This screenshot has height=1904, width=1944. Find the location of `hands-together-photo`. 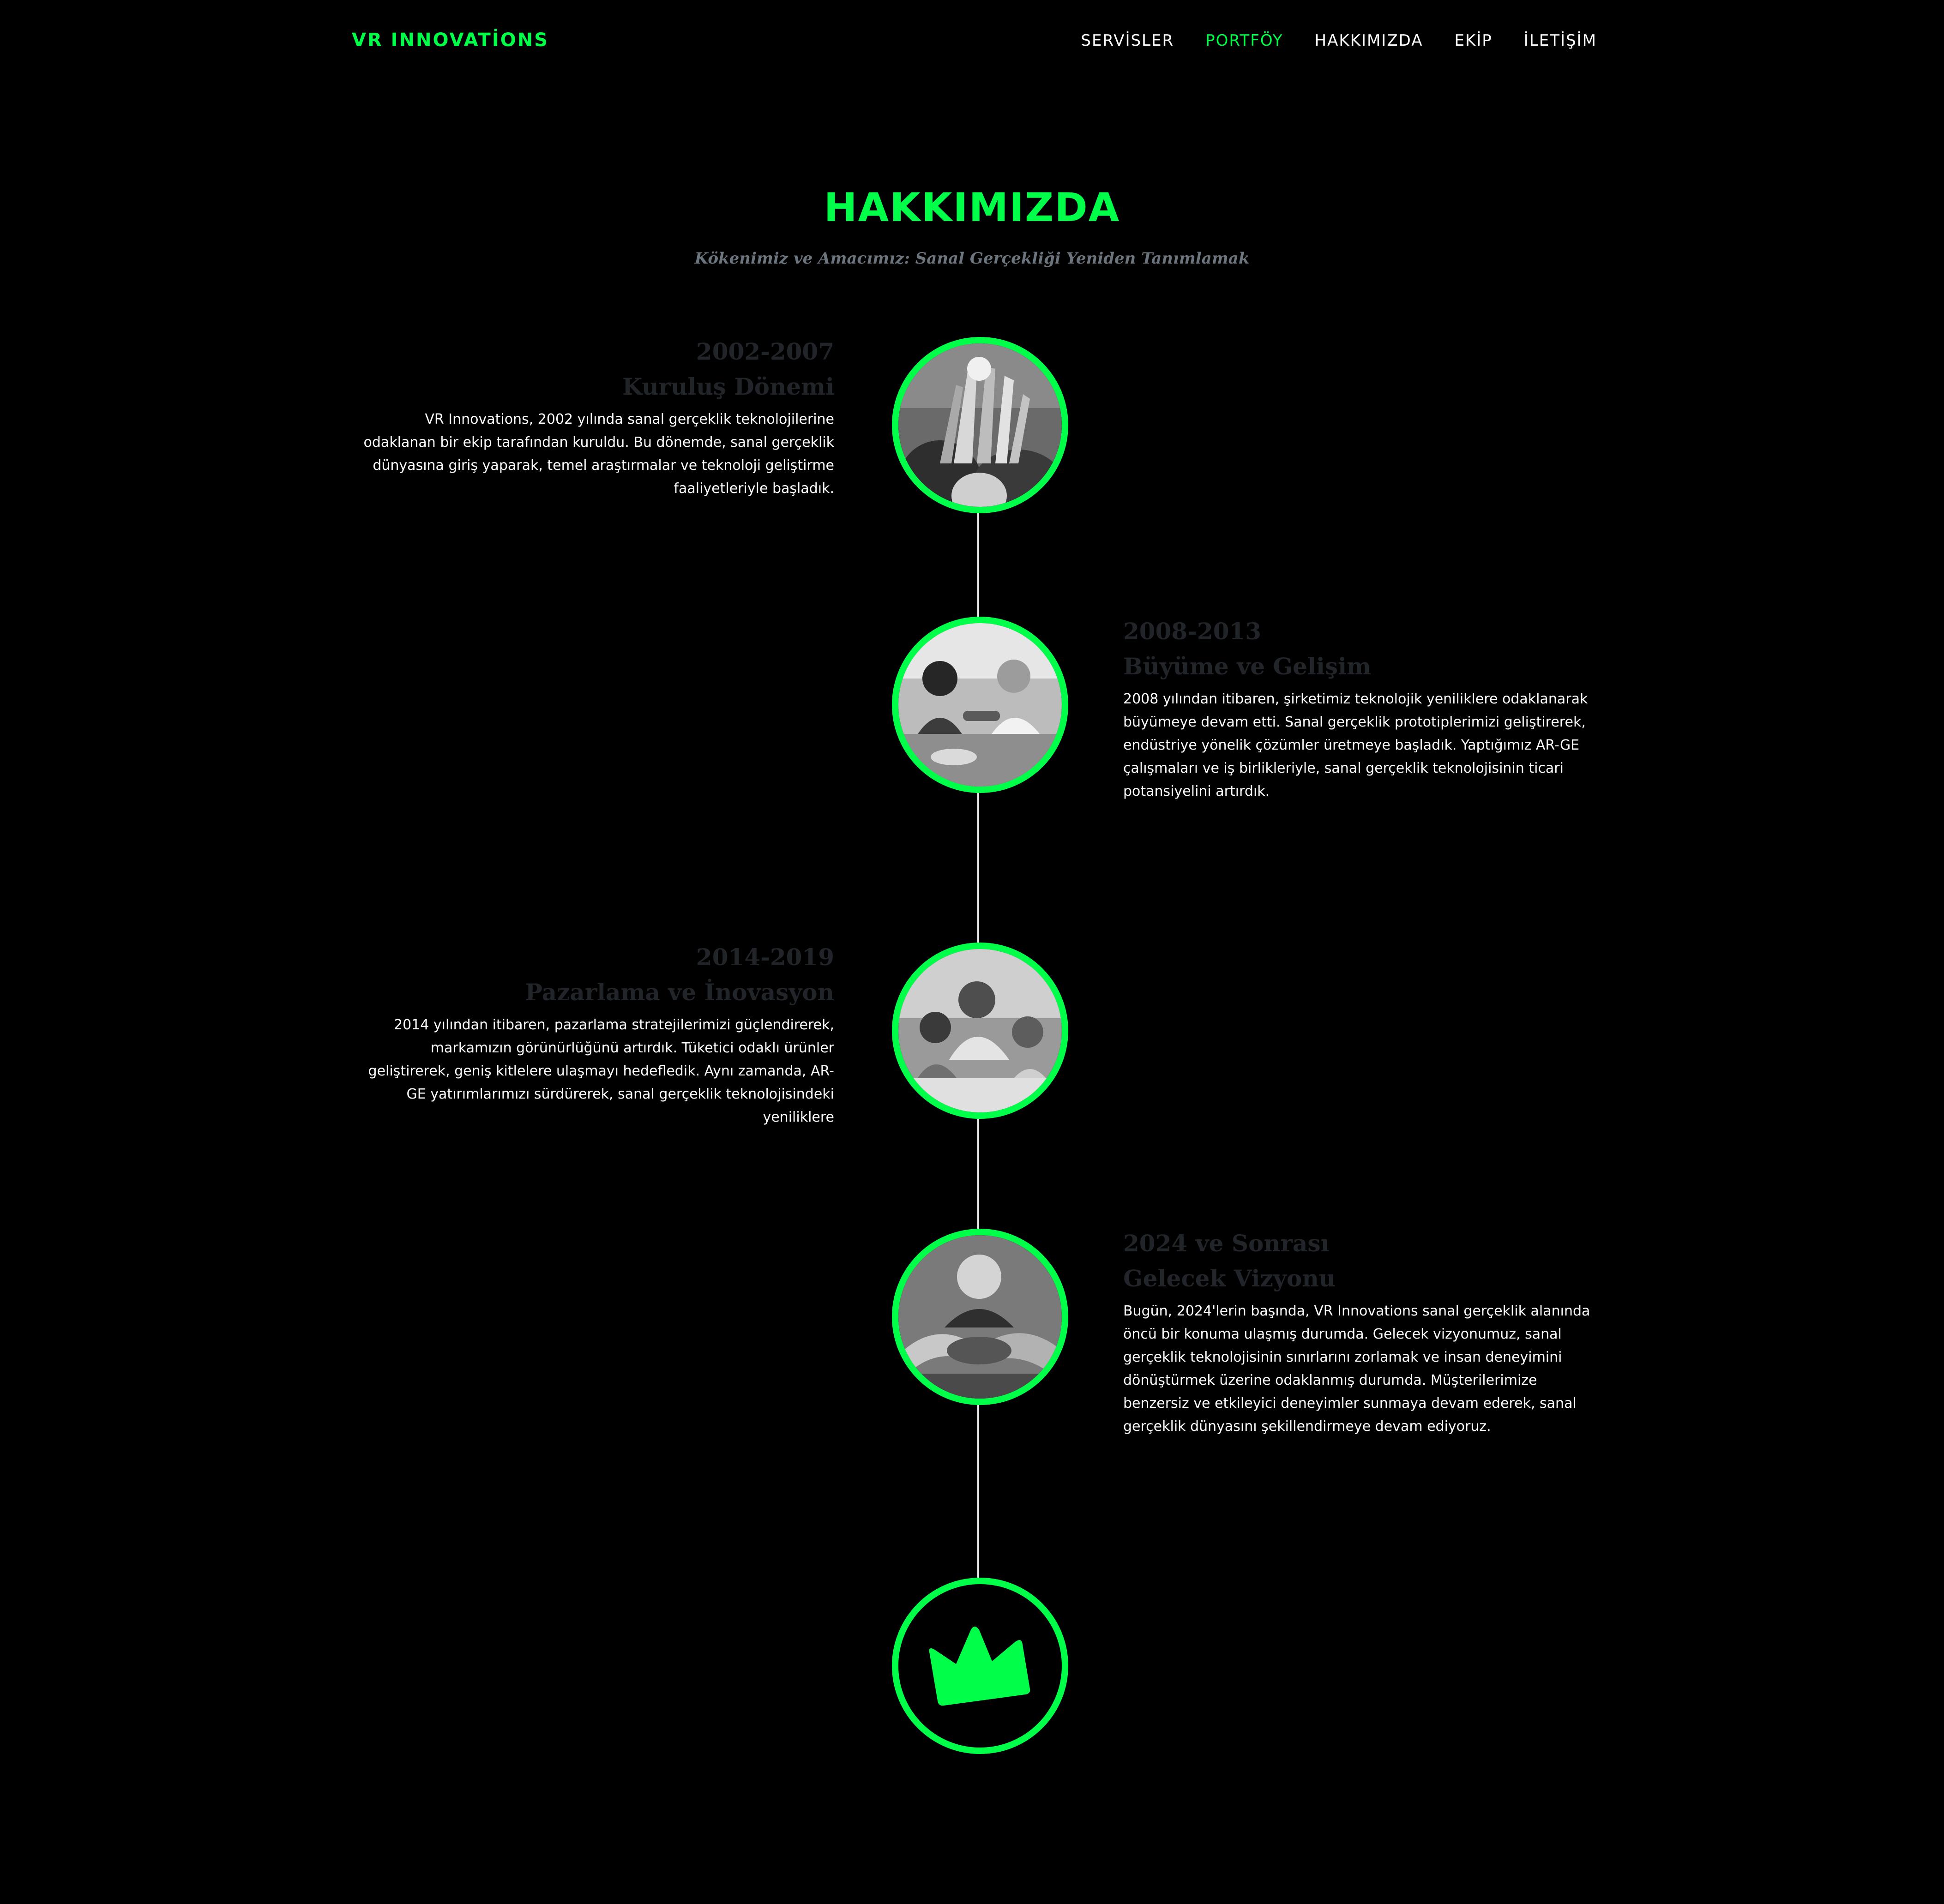

hands-together-photo is located at coordinates (980, 1317).